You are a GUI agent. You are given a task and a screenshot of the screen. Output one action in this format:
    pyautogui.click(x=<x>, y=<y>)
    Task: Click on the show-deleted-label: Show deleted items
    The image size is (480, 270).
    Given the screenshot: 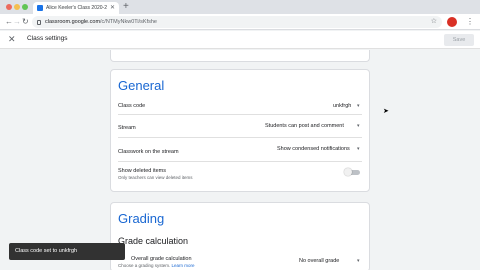 What is the action you would take?
    pyautogui.click(x=142, y=171)
    